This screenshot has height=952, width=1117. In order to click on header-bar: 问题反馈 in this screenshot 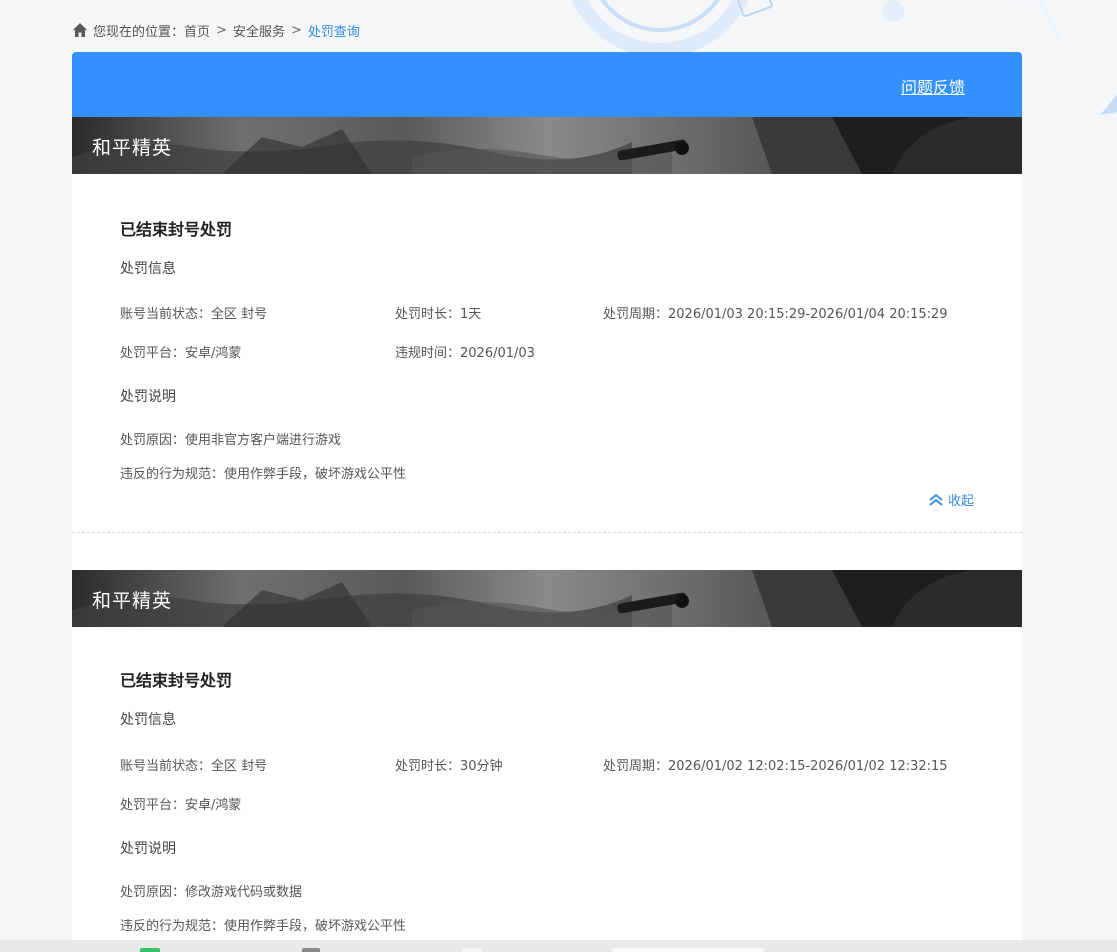, I will do `click(547, 84)`.